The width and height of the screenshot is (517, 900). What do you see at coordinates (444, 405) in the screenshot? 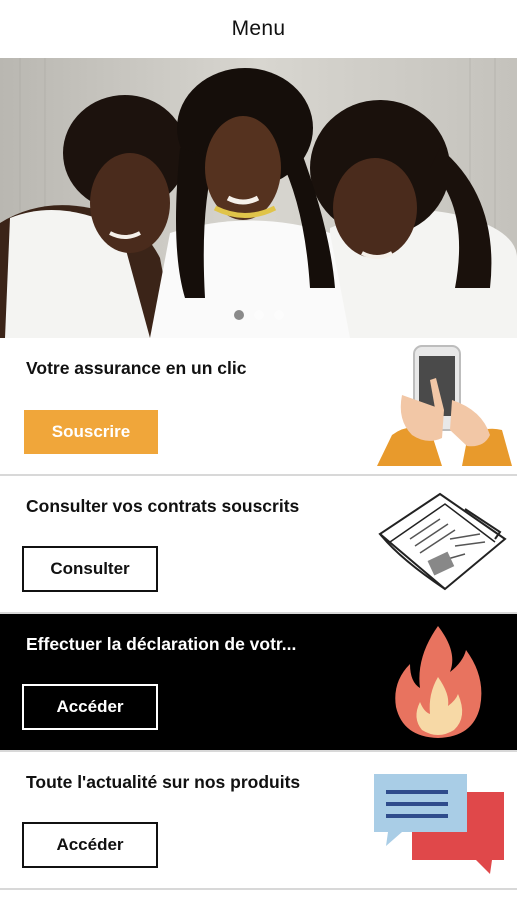
I see `hand-phone-icon` at bounding box center [444, 405].